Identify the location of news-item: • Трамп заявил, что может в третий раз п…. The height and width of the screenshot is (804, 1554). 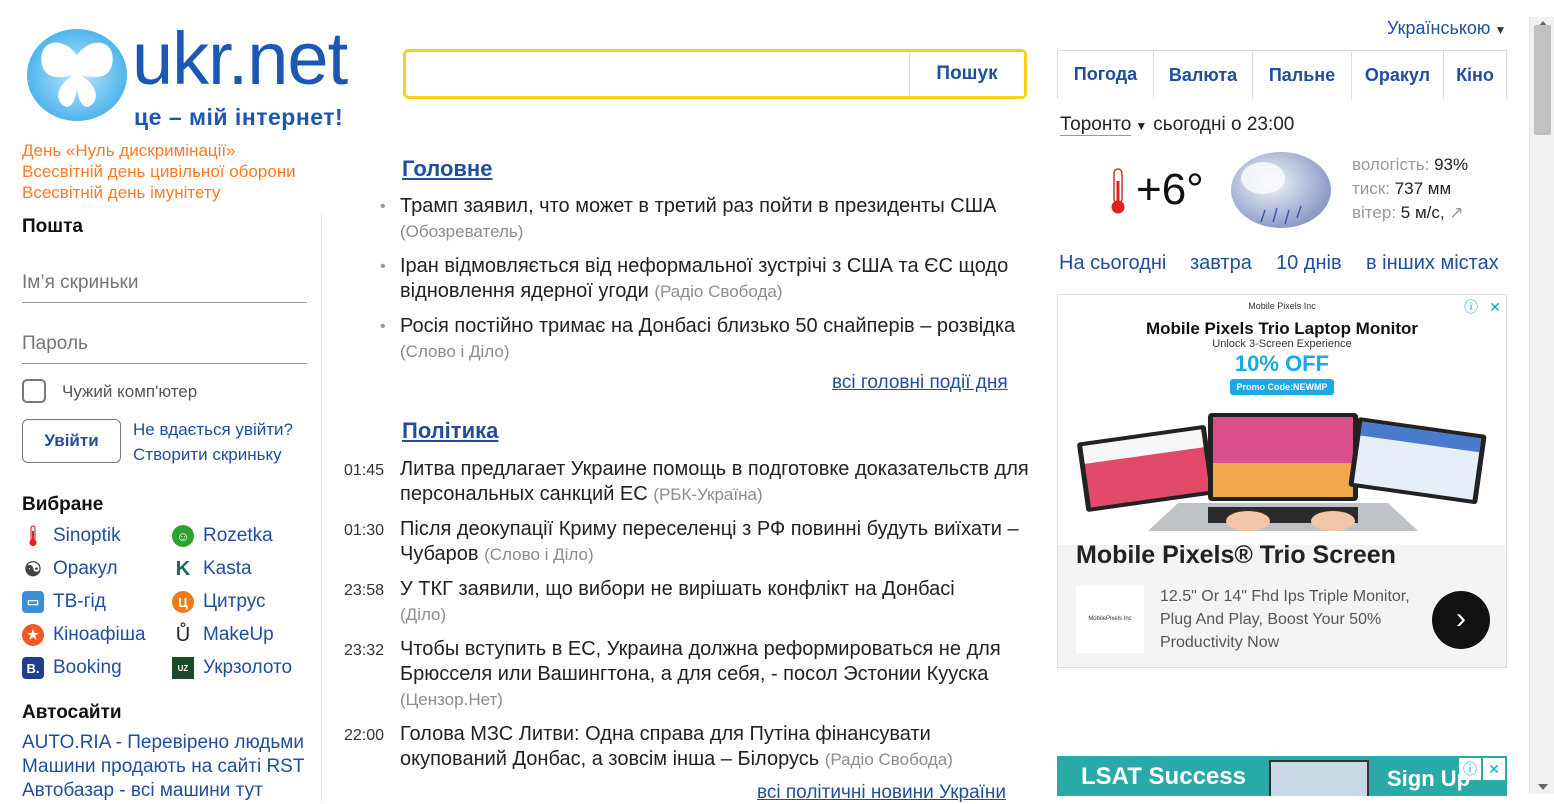
(687, 219).